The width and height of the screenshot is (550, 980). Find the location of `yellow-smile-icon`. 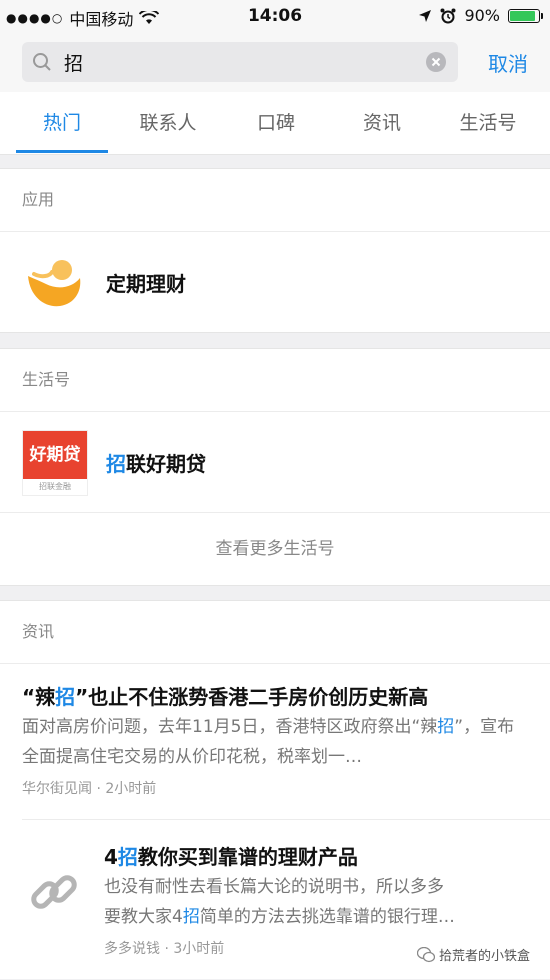

yellow-smile-icon is located at coordinates (54, 283).